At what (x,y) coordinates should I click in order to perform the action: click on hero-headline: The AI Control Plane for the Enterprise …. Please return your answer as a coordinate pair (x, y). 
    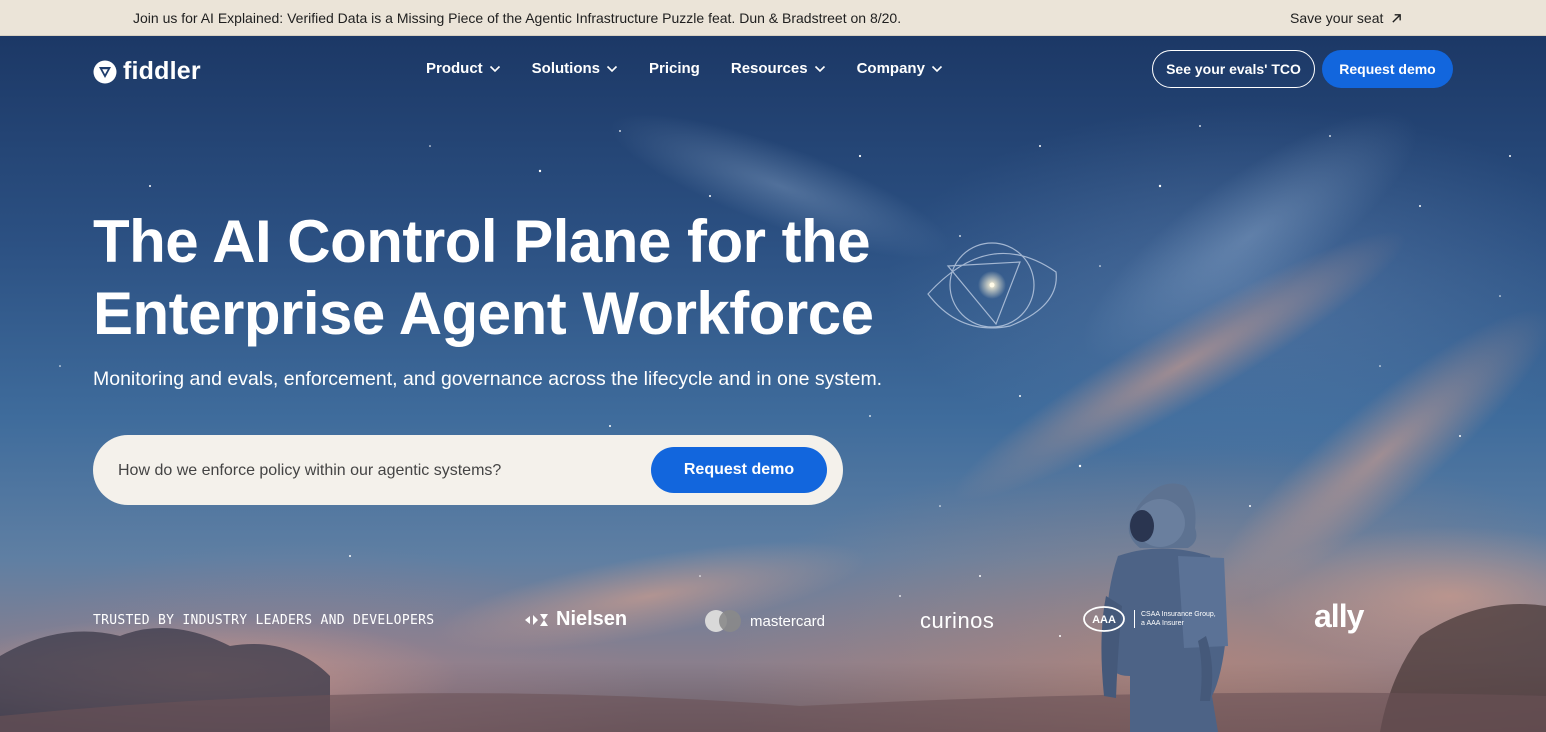
    Looking at the image, I should click on (543, 278).